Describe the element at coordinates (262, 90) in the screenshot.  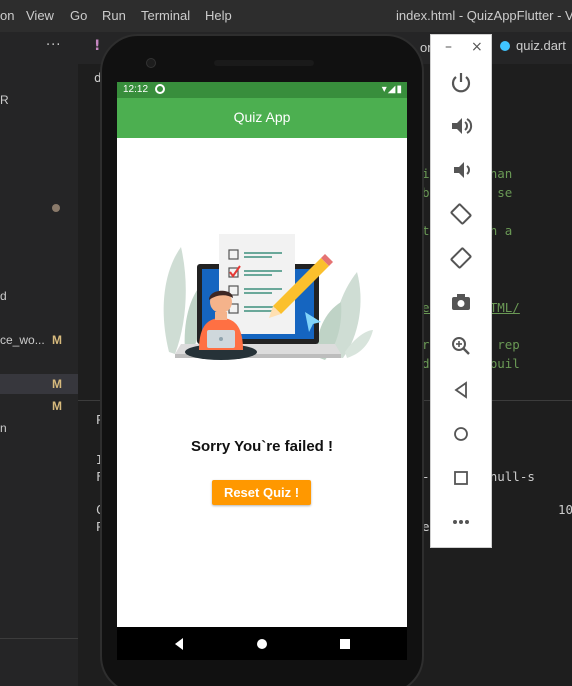
I see `status-bar: 12:12 ▾◢▮` at that location.